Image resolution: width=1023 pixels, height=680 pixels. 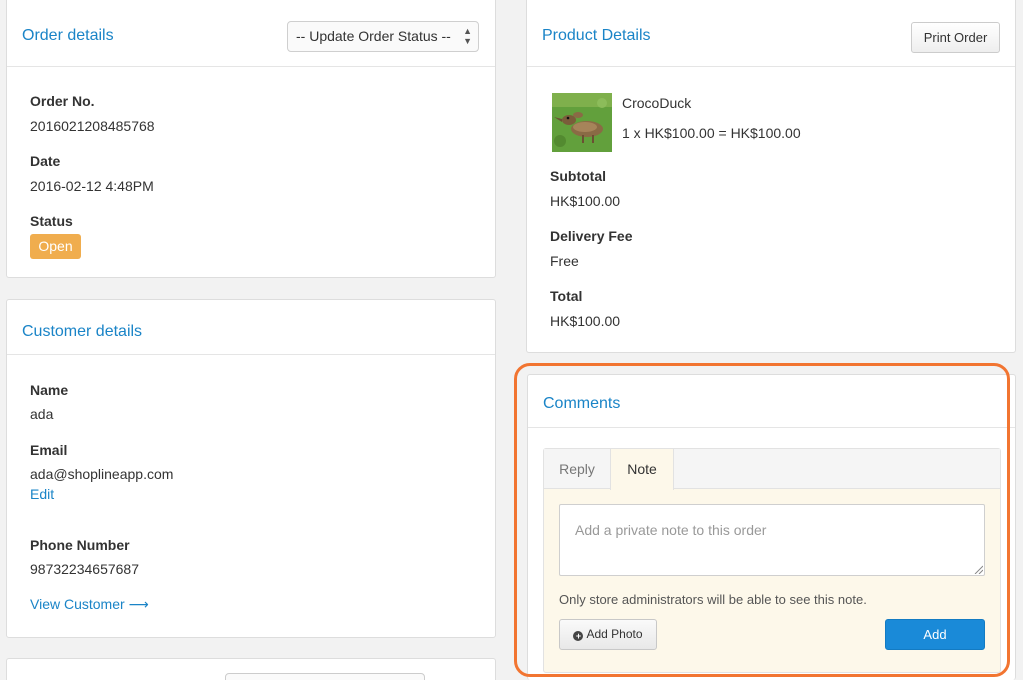 I want to click on customer-details-header: Customer details, so click(x=251, y=327).